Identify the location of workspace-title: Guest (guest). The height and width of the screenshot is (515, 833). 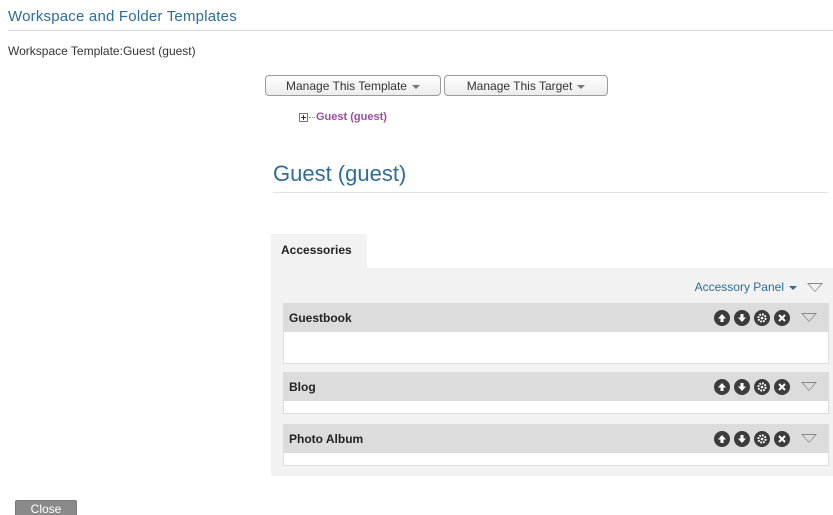
(340, 173).